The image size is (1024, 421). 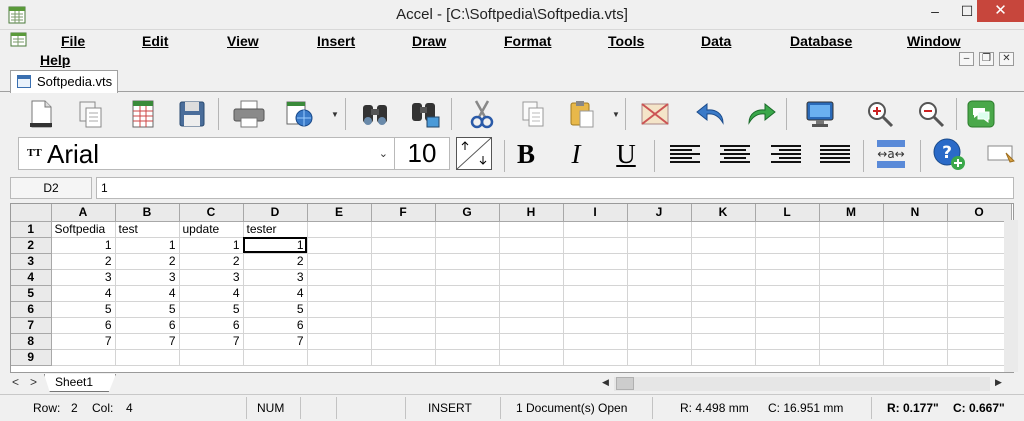 I want to click on formula-input: 1, so click(x=555, y=188).